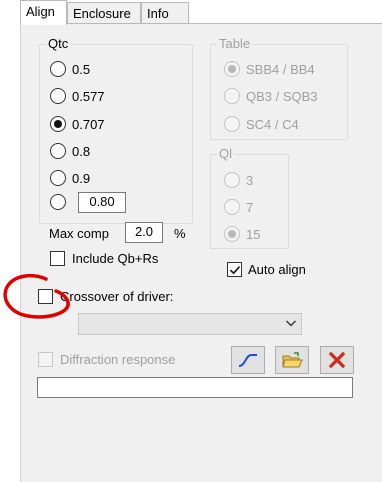  Describe the element at coordinates (115, 258) in the screenshot. I see `include-qb-rs-label: Include Qb+Rs` at that location.